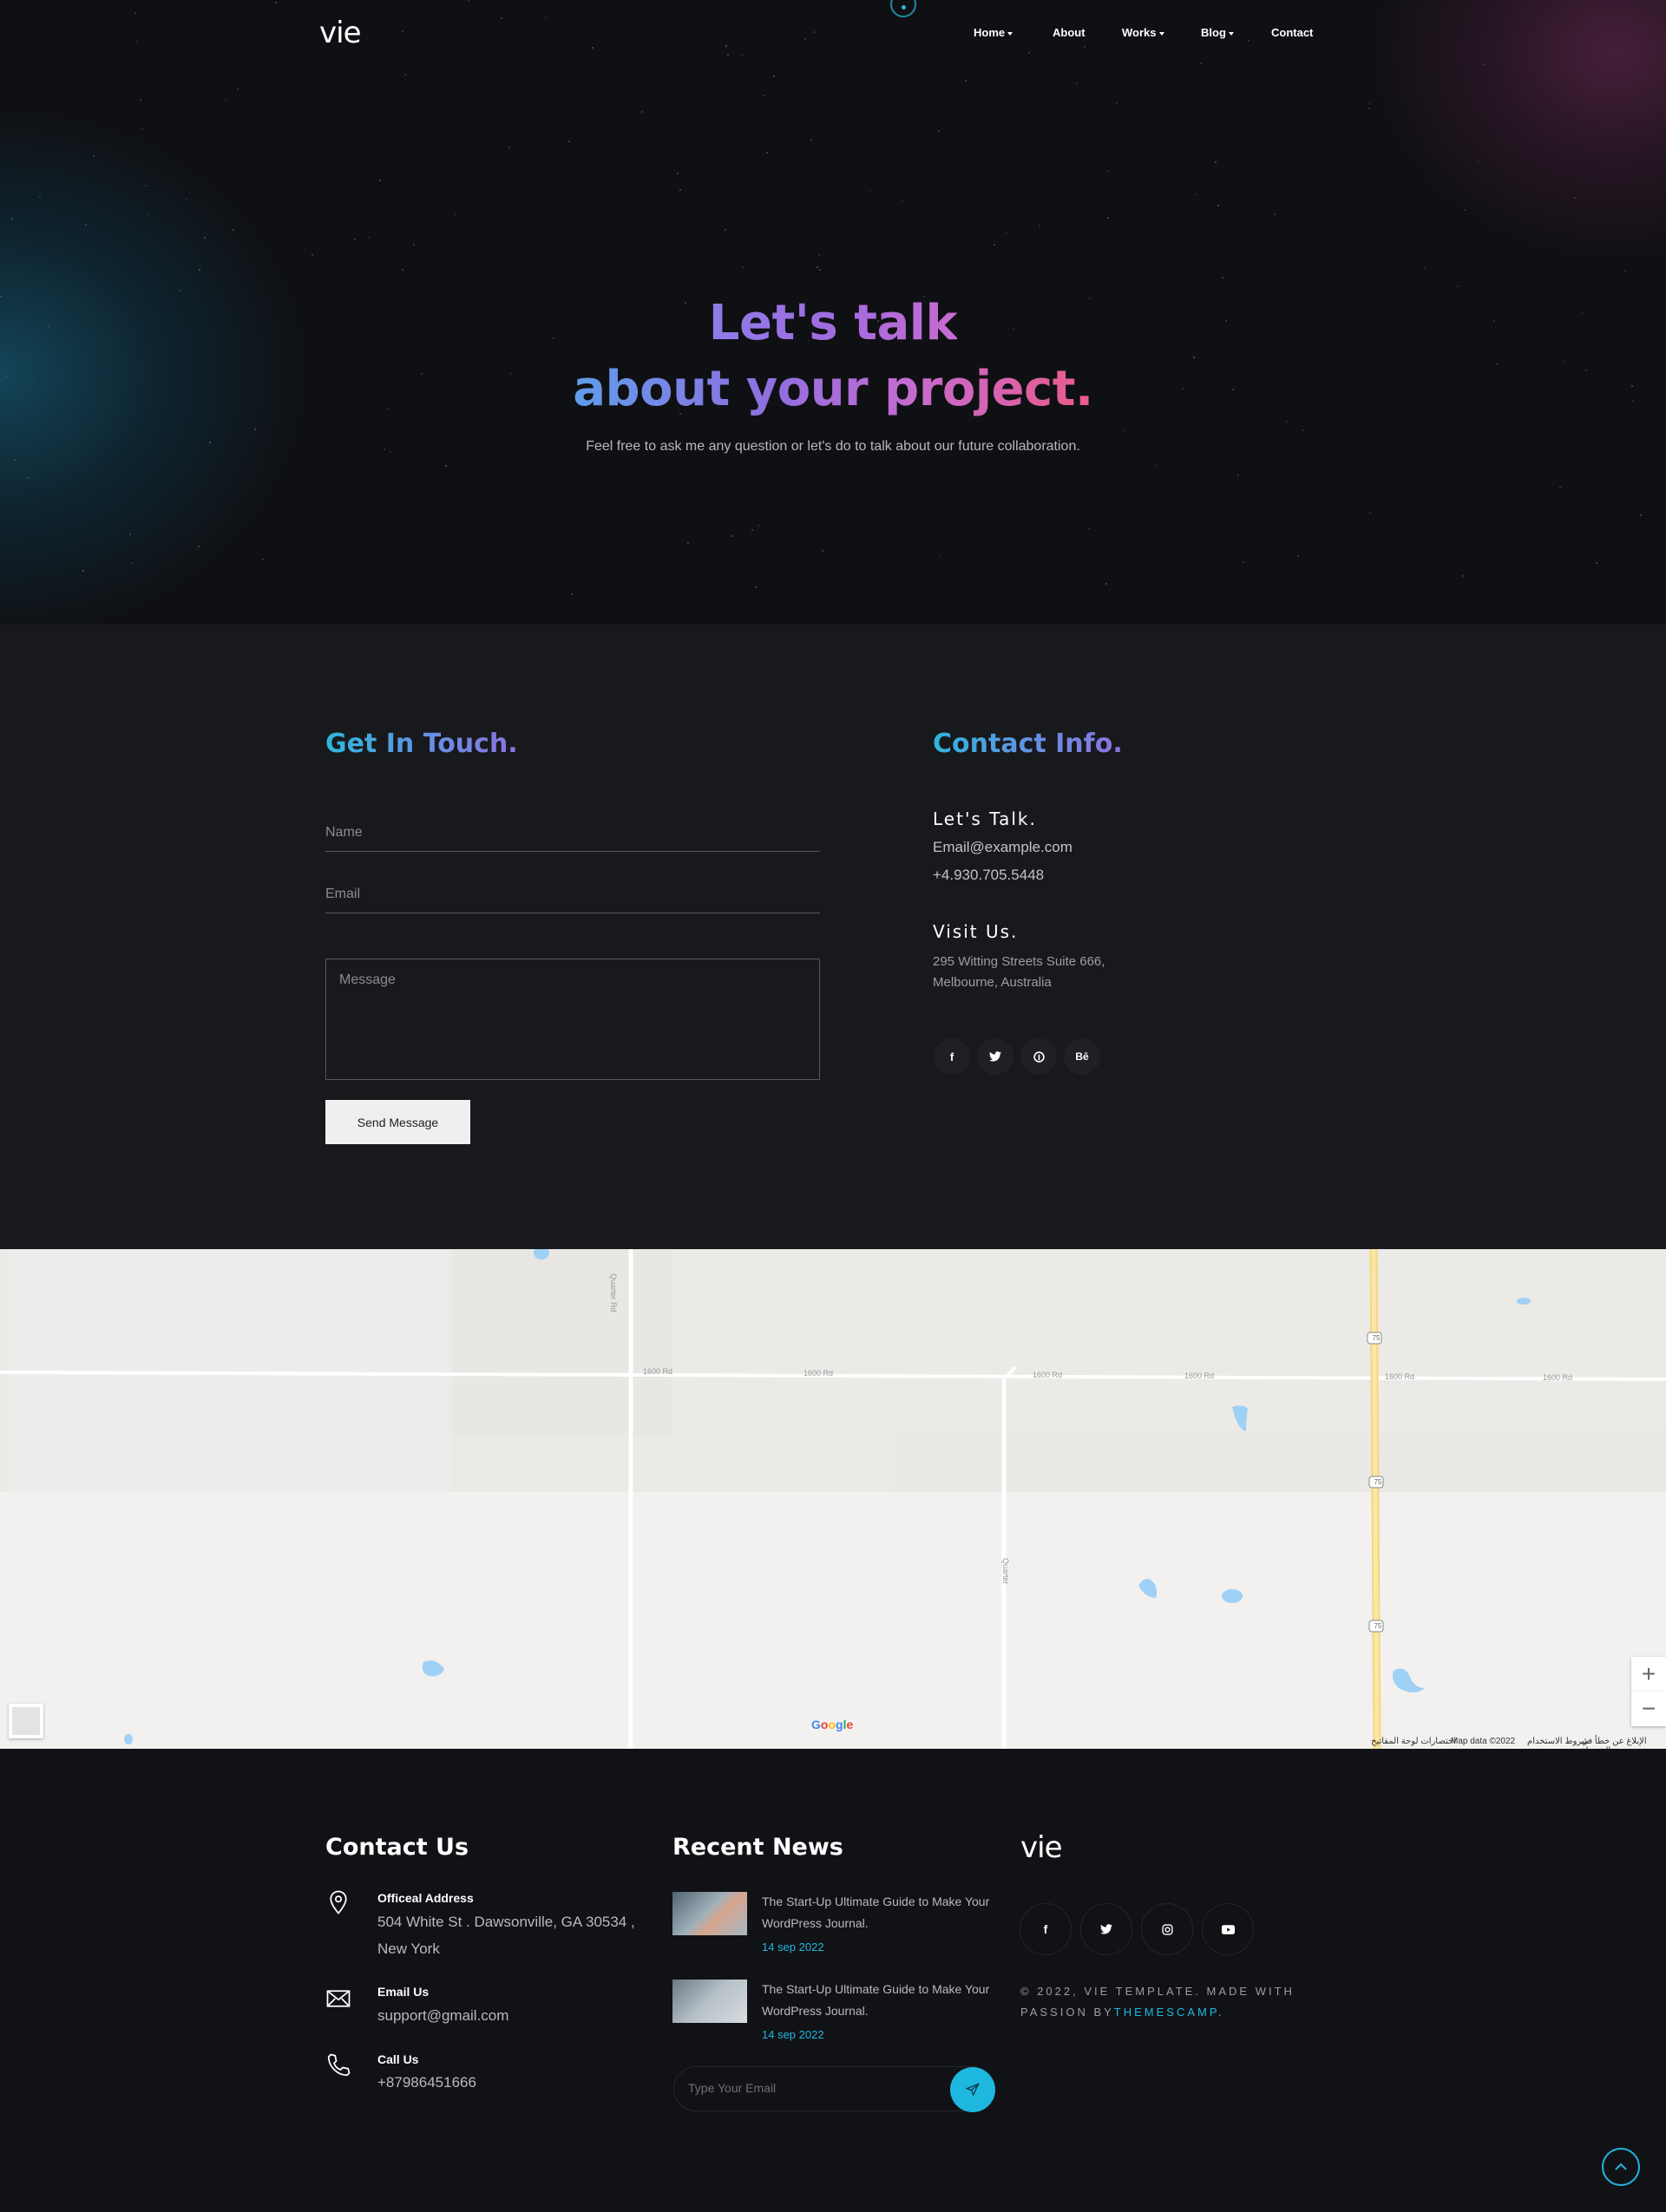 This screenshot has height=2212, width=1666. What do you see at coordinates (442, 2015) in the screenshot?
I see `footer-email: support@gmail.com` at bounding box center [442, 2015].